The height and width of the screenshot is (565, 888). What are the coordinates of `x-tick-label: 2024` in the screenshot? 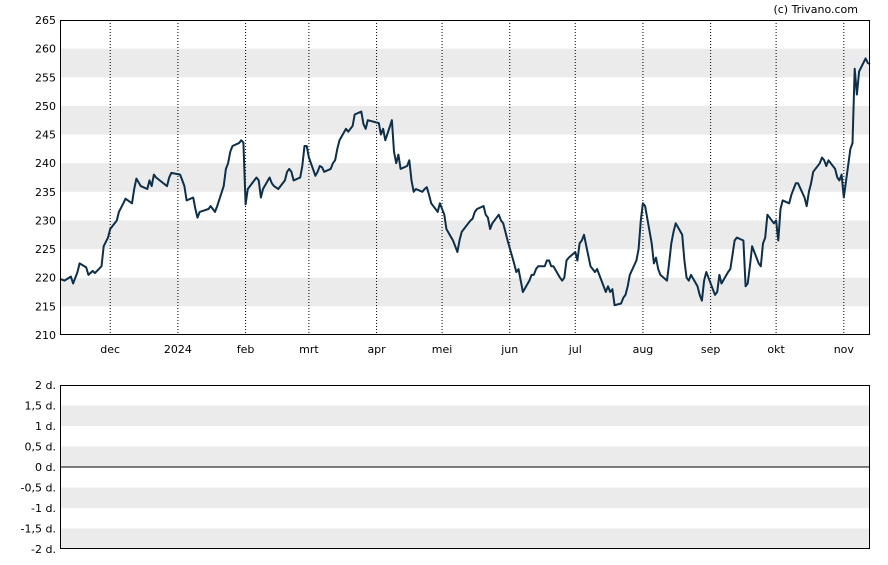 It's located at (178, 349).